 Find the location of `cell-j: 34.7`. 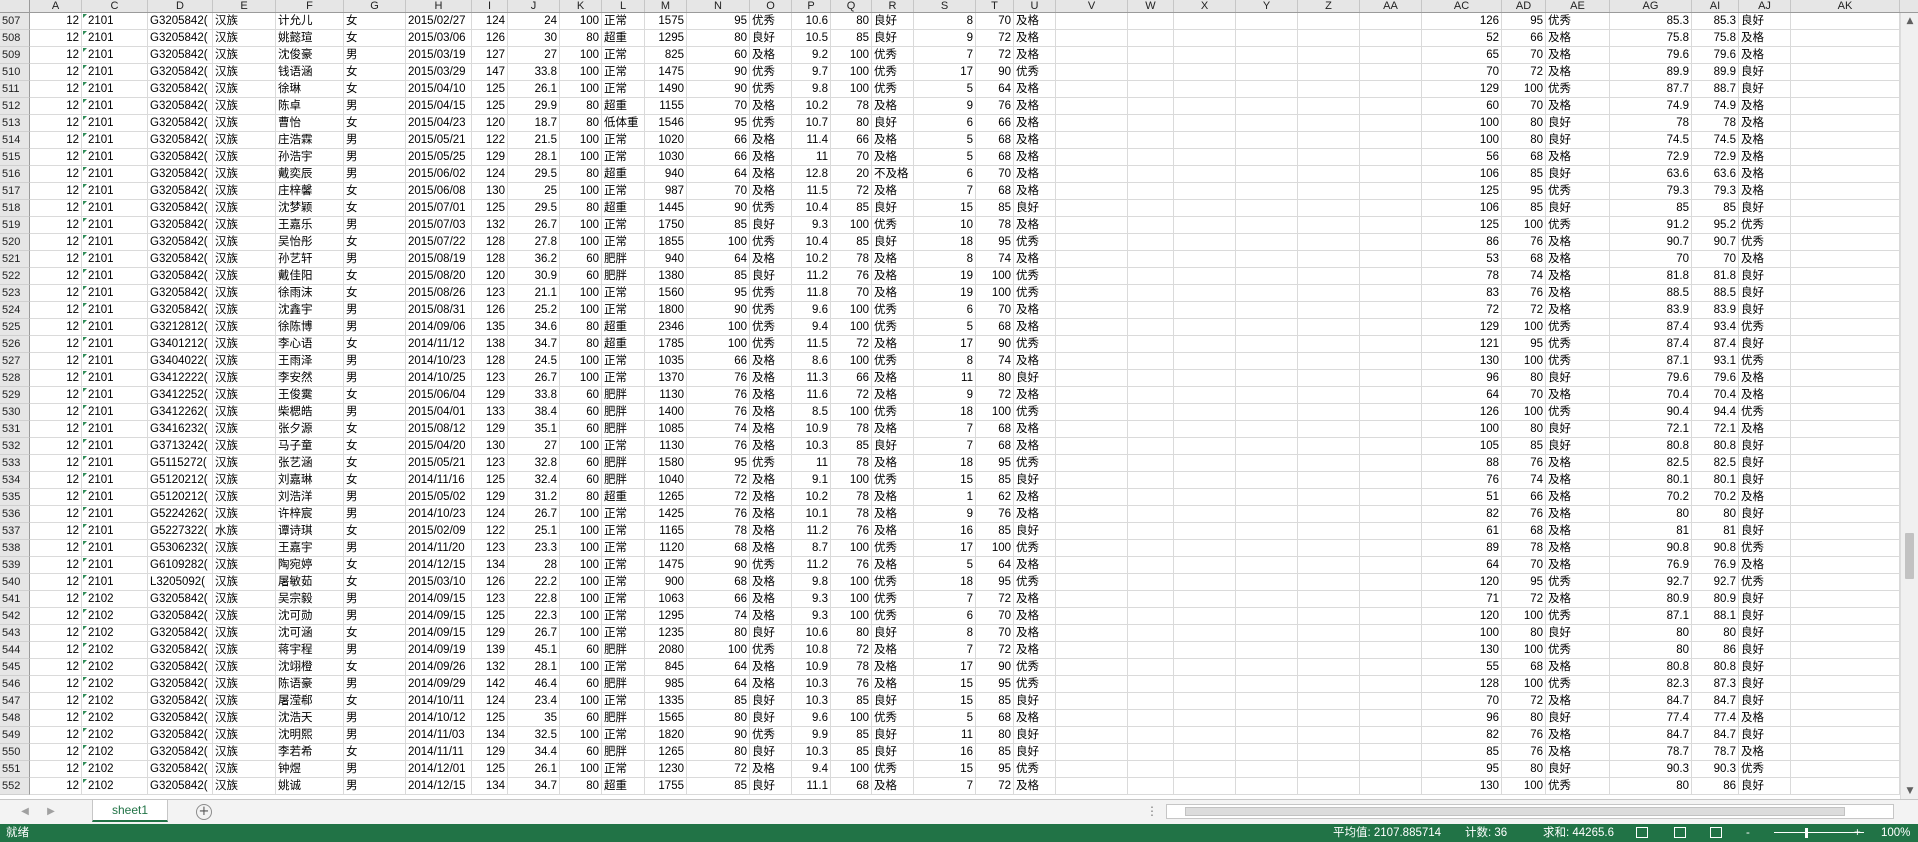

cell-j: 34.7 is located at coordinates (534, 786).